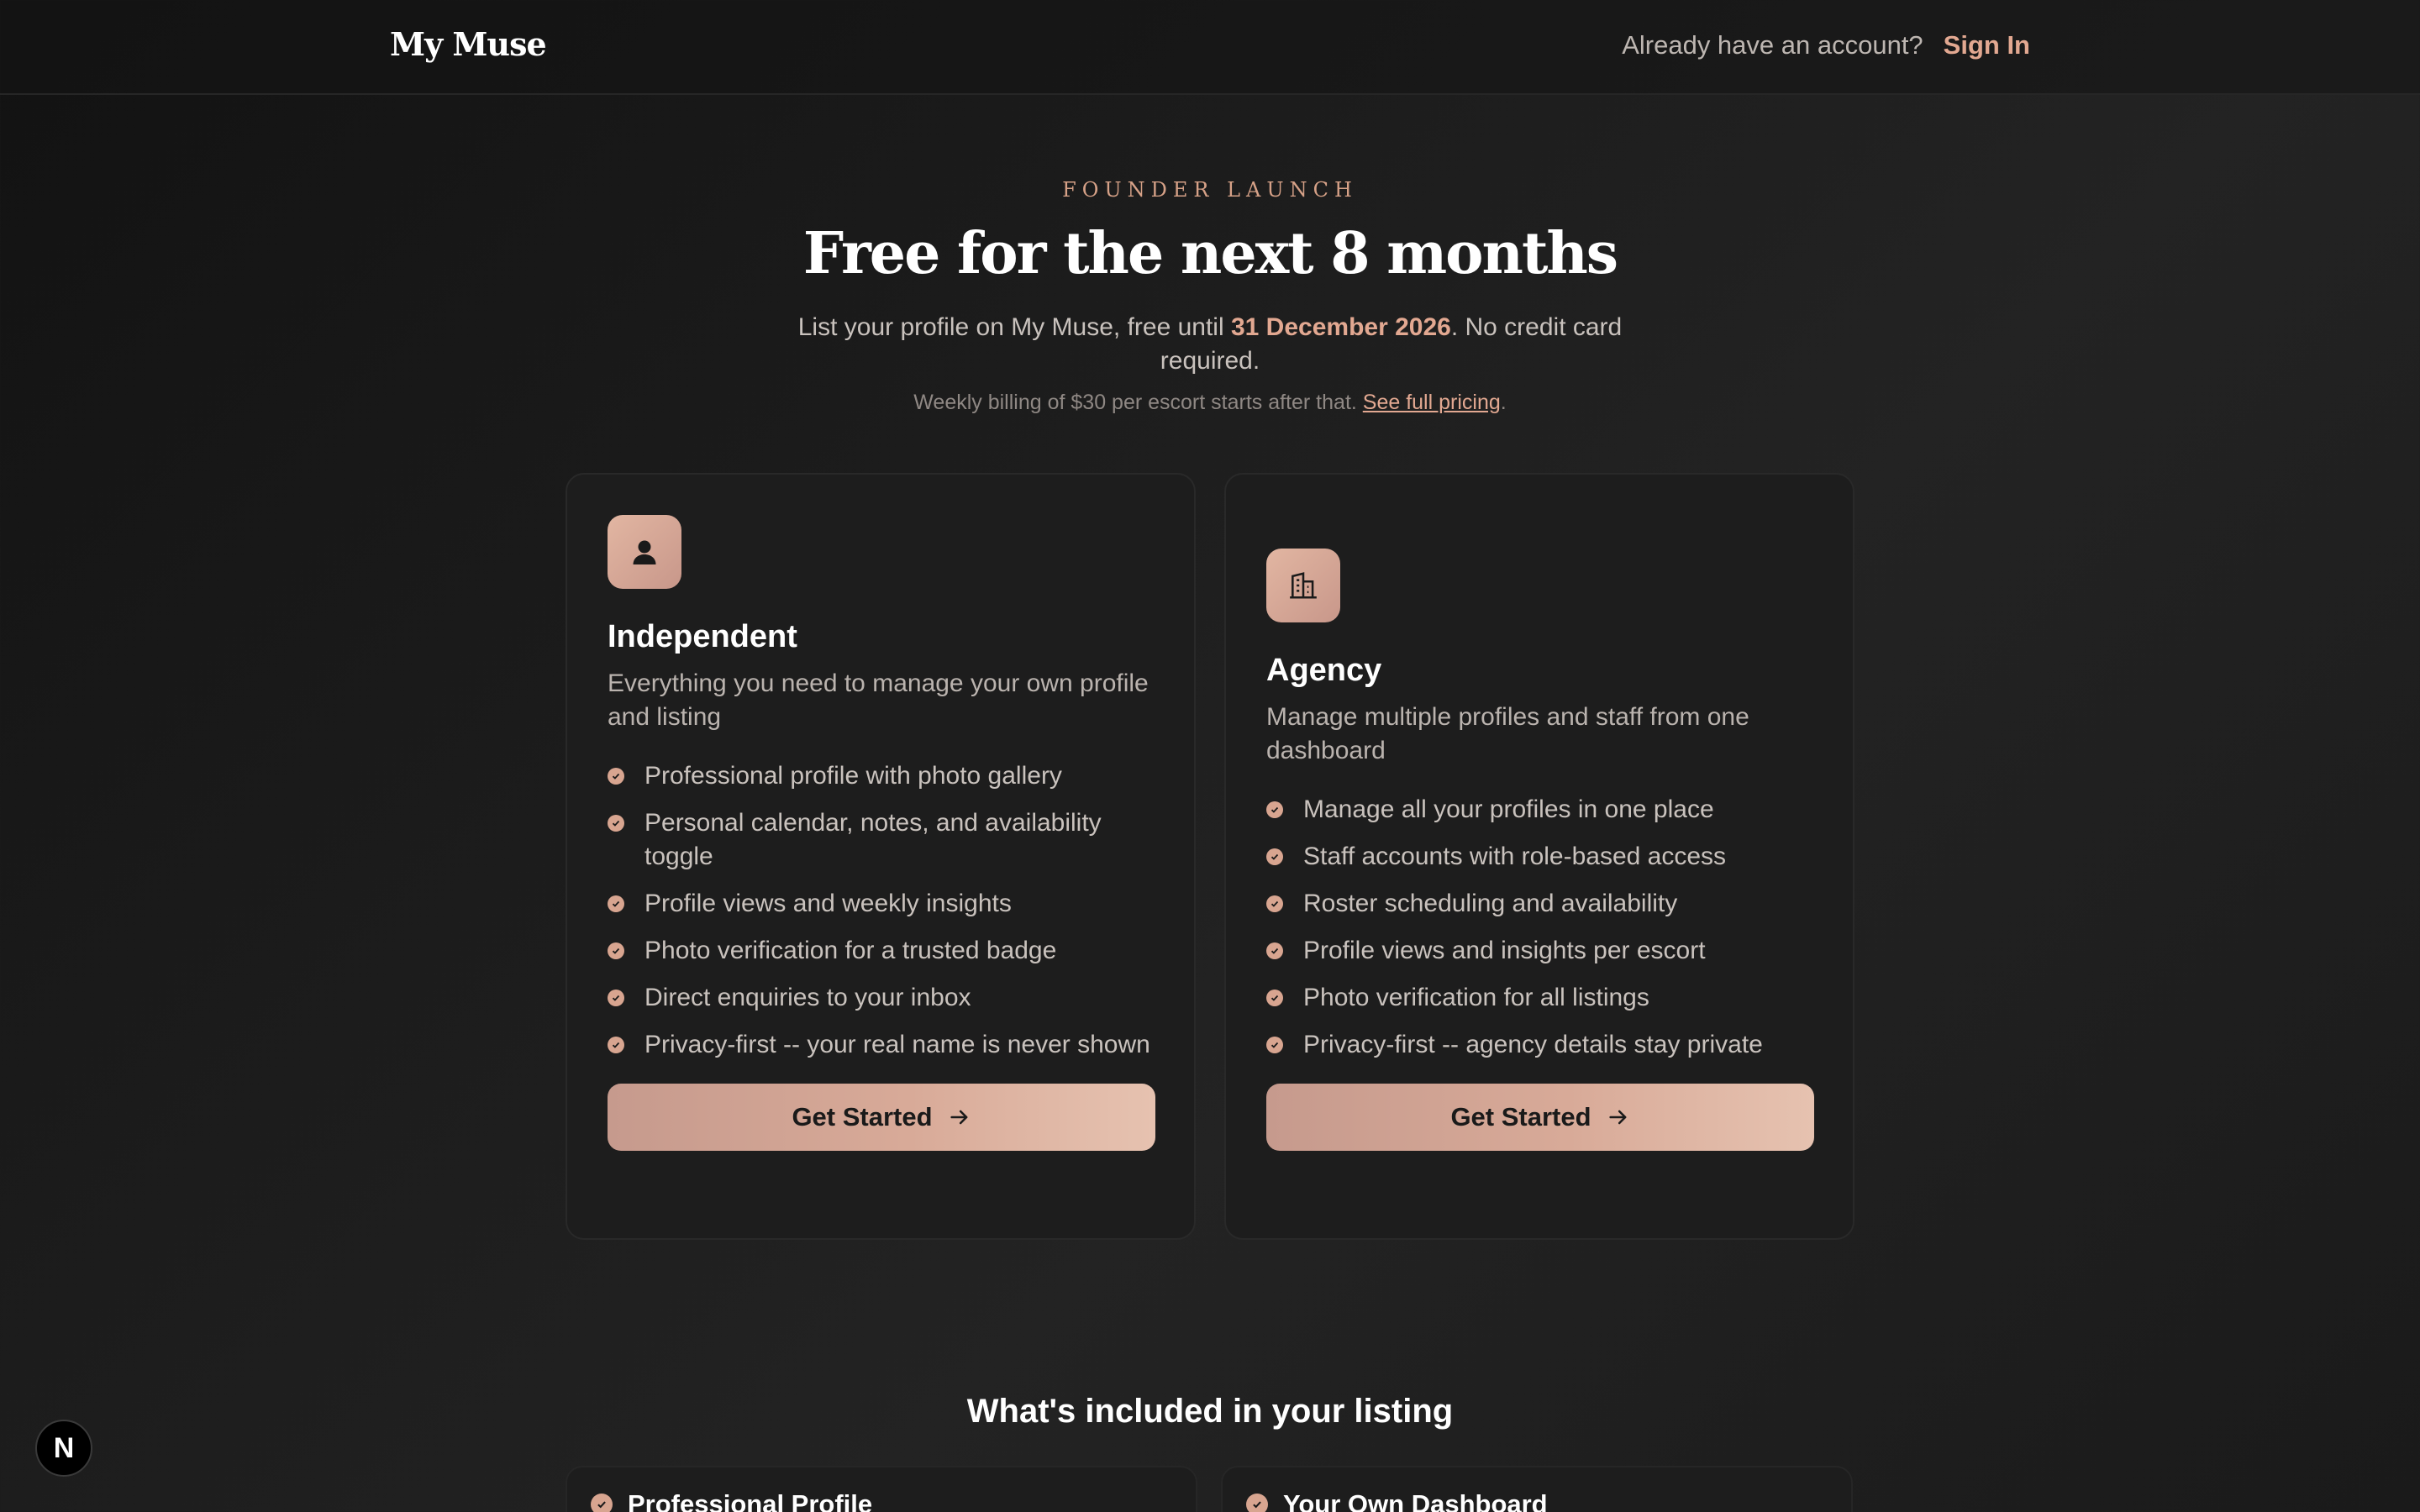  I want to click on list-item: Direct enquiries to your inbox, so click(881, 998).